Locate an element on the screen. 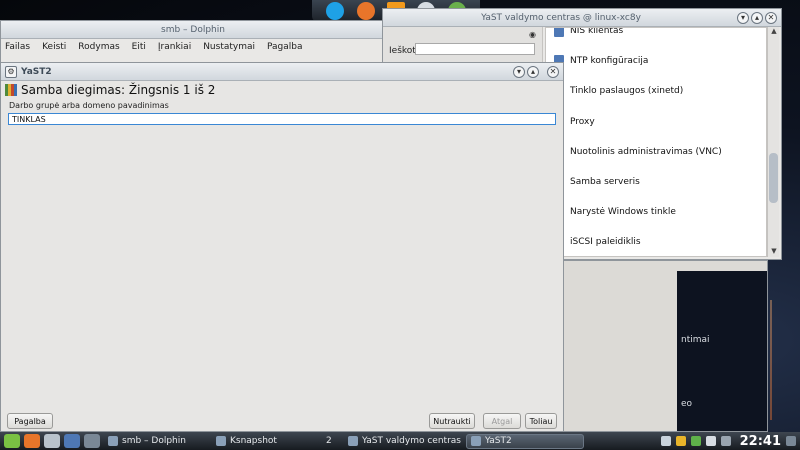 This screenshot has height=450, width=800. yast2-titlebar: ⚙ YaST2 ▾ ▴ ✕ is located at coordinates (282, 72).